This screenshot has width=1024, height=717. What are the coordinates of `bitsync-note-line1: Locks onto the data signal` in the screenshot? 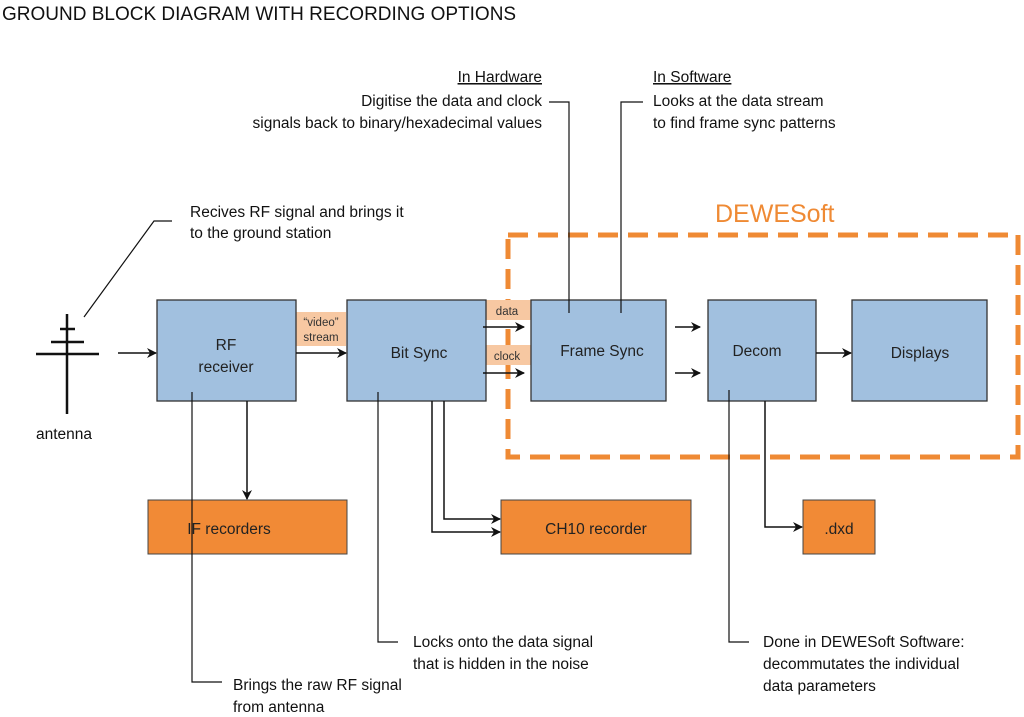 It's located at (503, 642).